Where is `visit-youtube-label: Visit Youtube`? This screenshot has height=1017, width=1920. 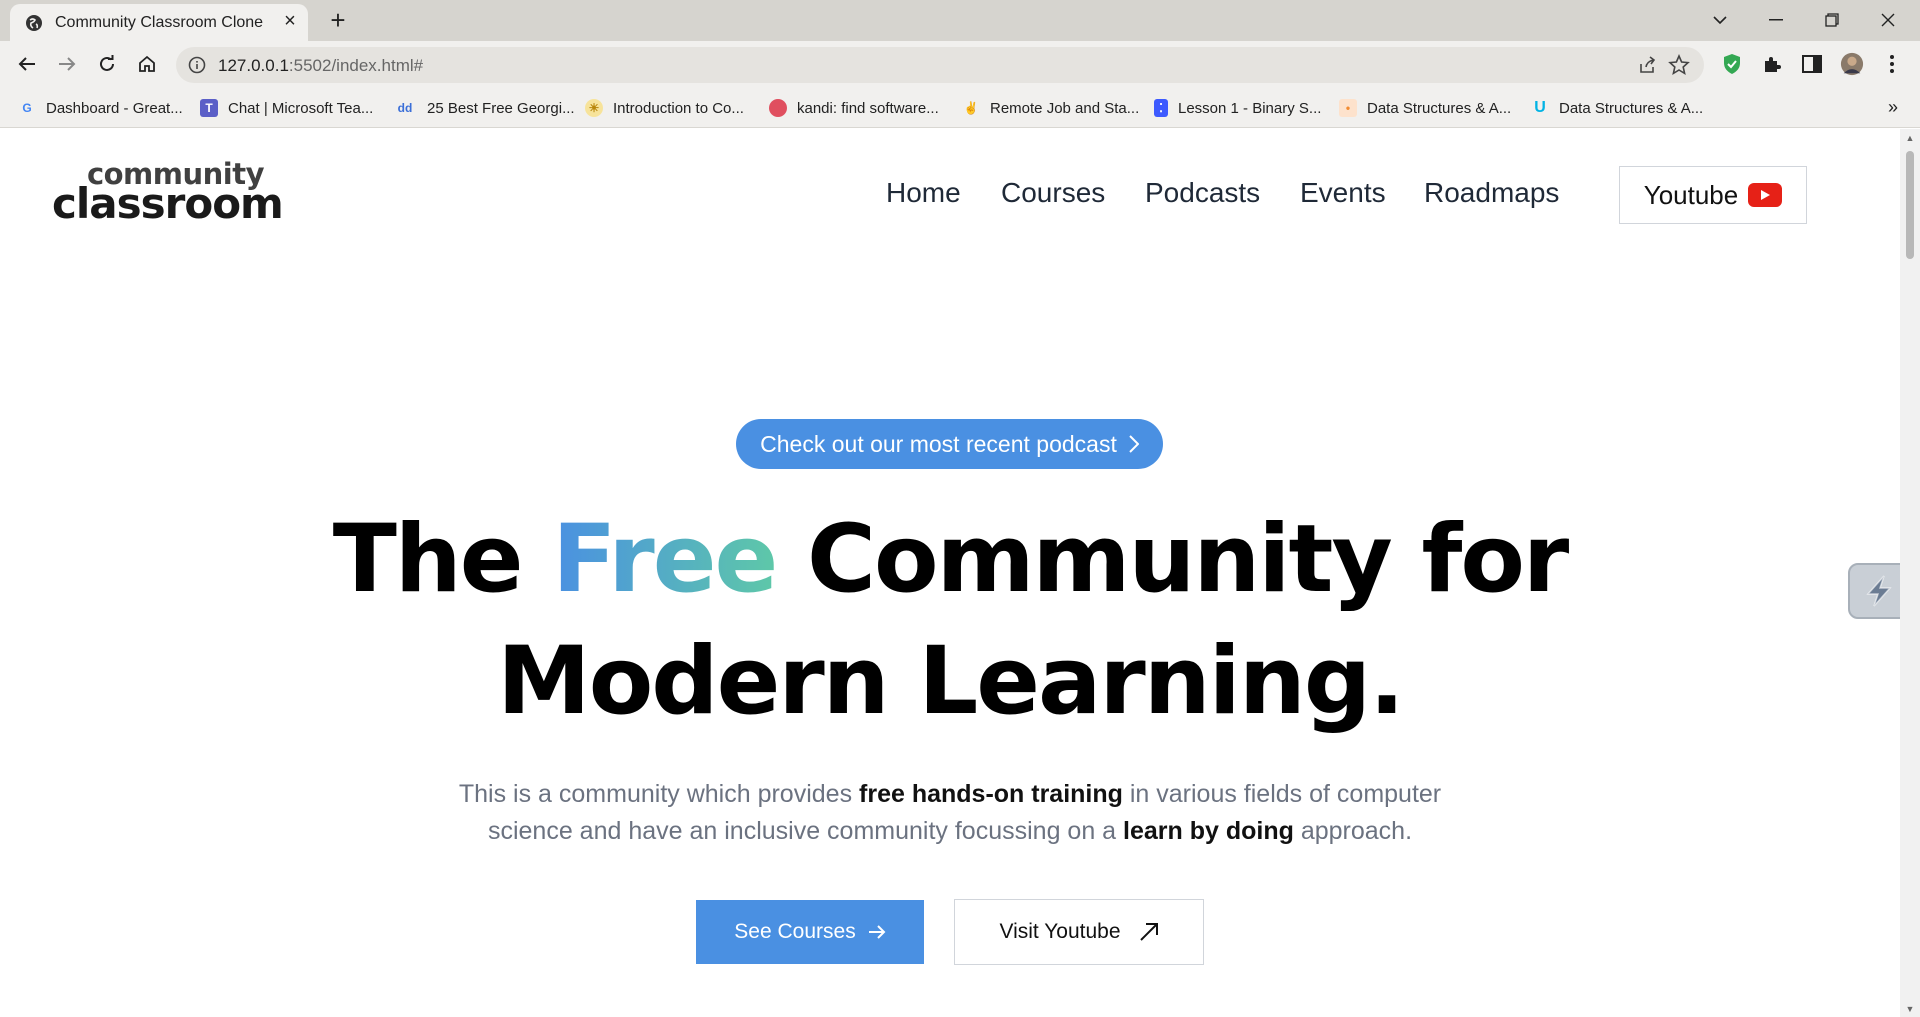
visit-youtube-label: Visit Youtube is located at coordinates (1060, 931).